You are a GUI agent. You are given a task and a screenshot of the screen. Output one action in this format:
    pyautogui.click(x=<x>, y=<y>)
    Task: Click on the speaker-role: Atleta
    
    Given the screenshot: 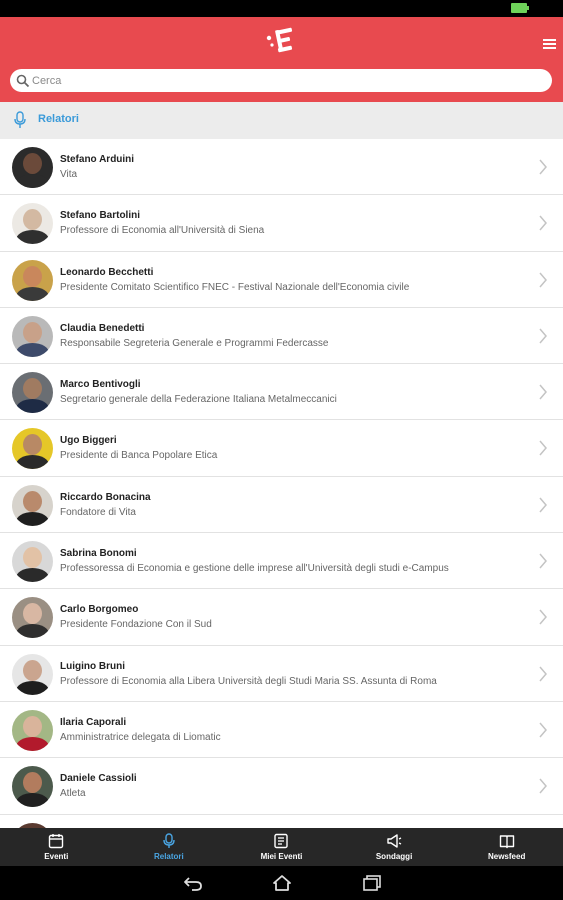 What is the action you would take?
    pyautogui.click(x=73, y=794)
    